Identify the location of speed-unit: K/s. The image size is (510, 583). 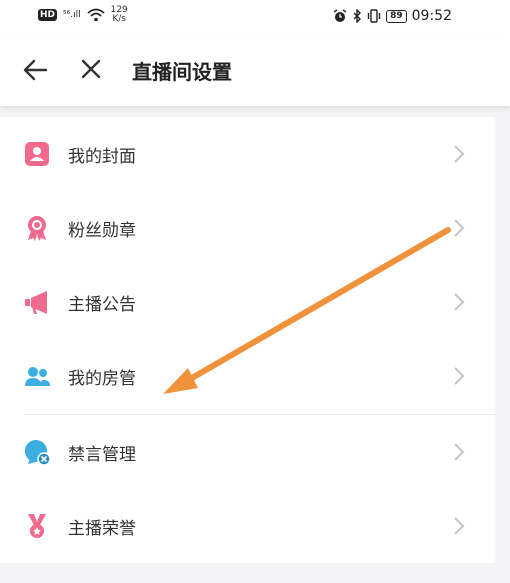
(119, 19).